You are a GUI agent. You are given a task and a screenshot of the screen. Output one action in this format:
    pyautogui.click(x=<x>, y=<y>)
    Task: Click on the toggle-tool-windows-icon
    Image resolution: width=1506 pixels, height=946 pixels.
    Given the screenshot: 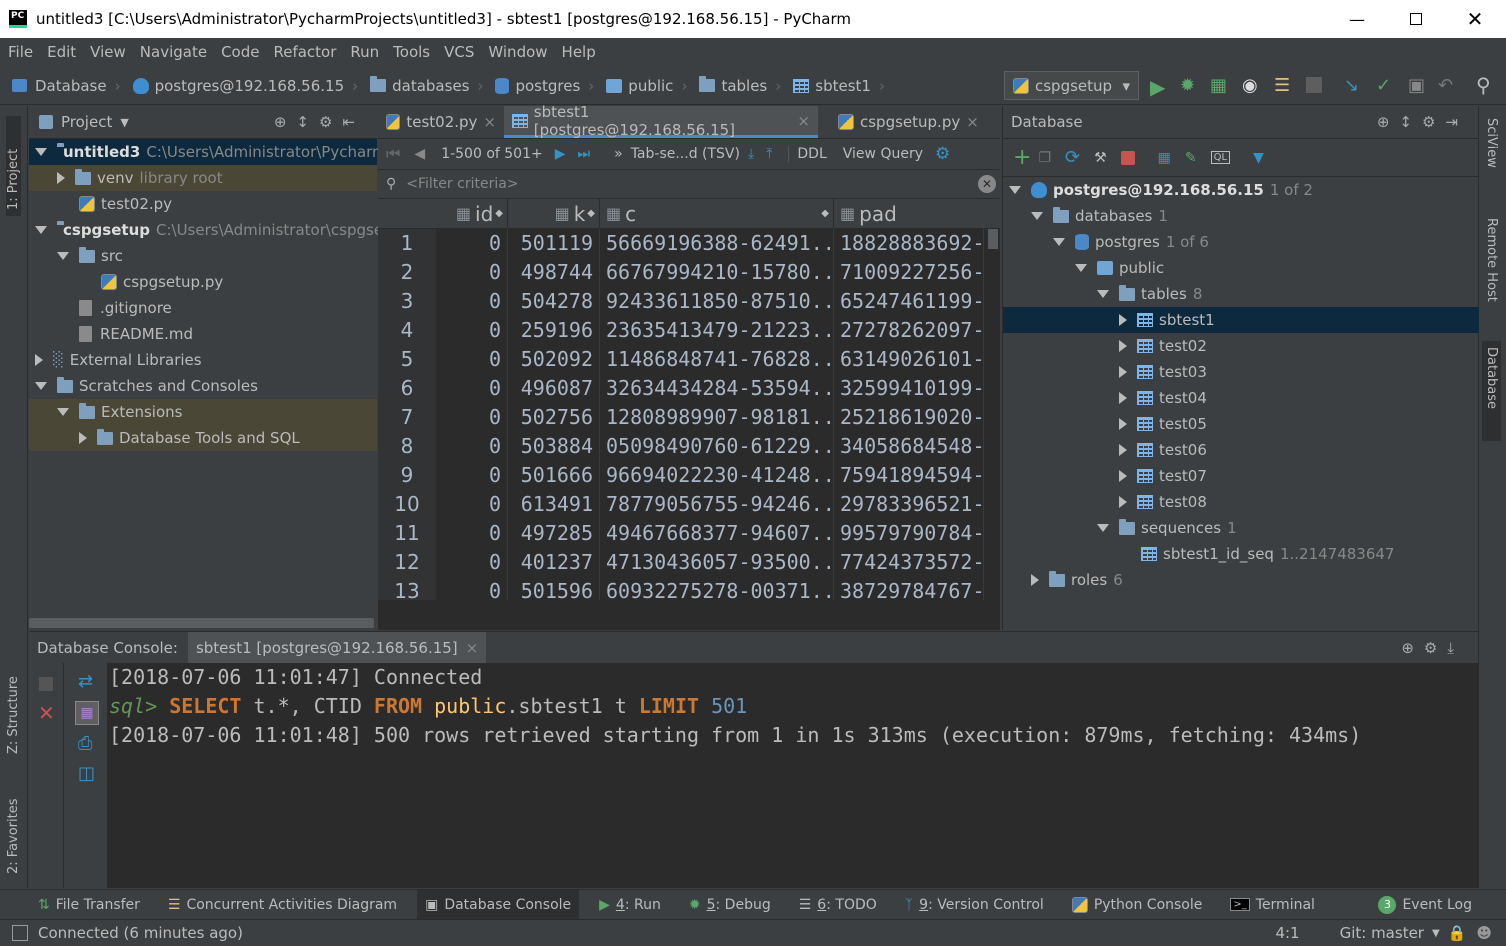 What is the action you would take?
    pyautogui.click(x=20, y=933)
    